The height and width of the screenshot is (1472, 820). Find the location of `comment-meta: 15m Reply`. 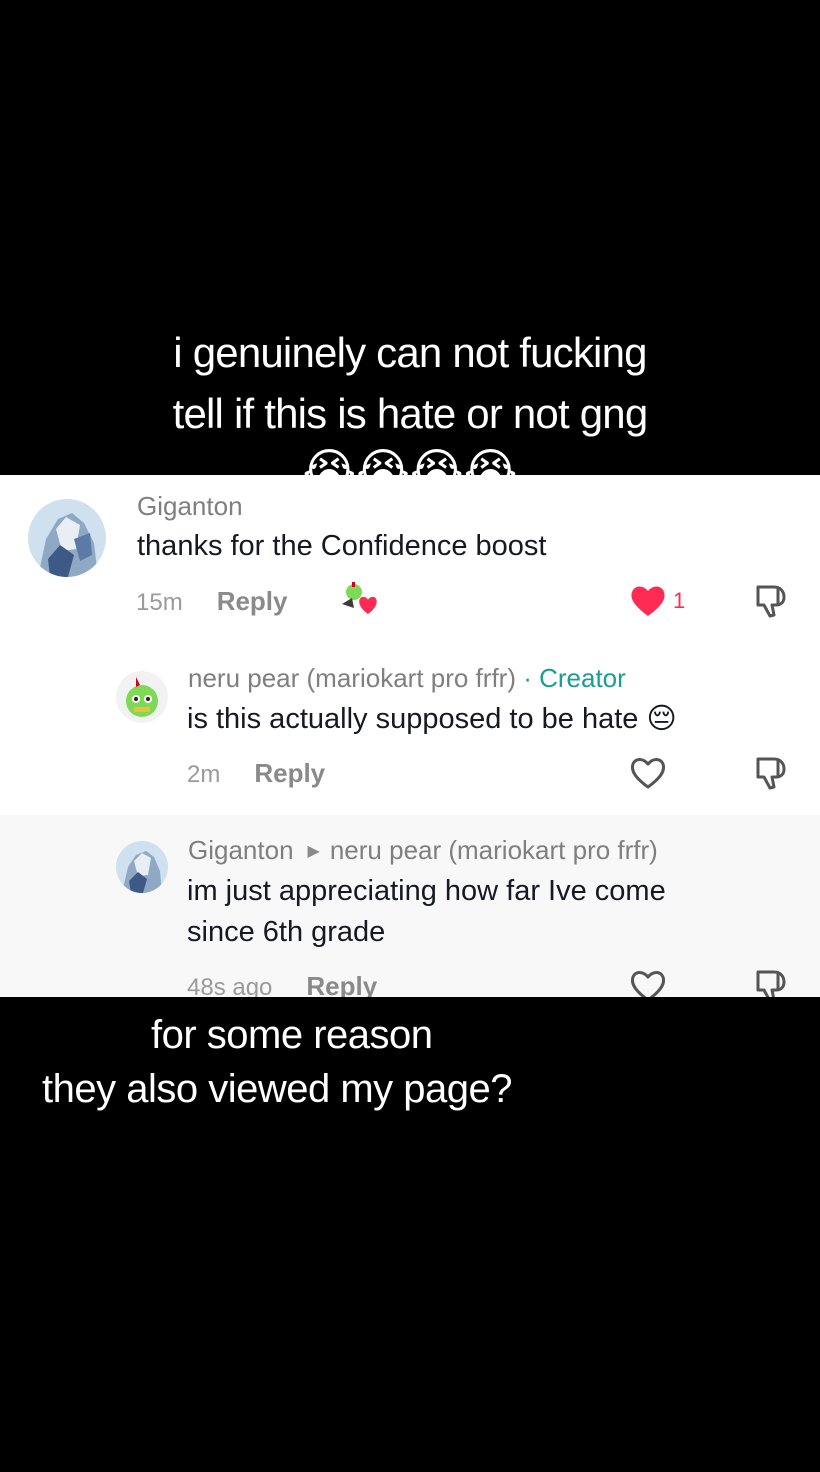

comment-meta: 15m Reply is located at coordinates (212, 601).